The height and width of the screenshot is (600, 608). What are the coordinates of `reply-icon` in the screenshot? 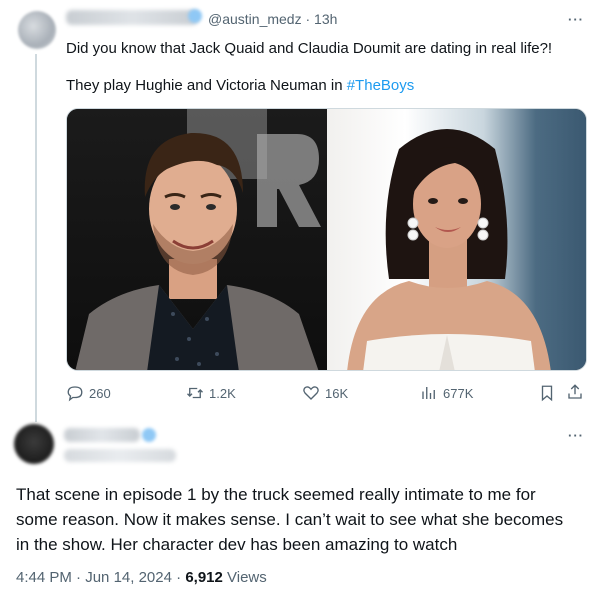 It's located at (75, 394).